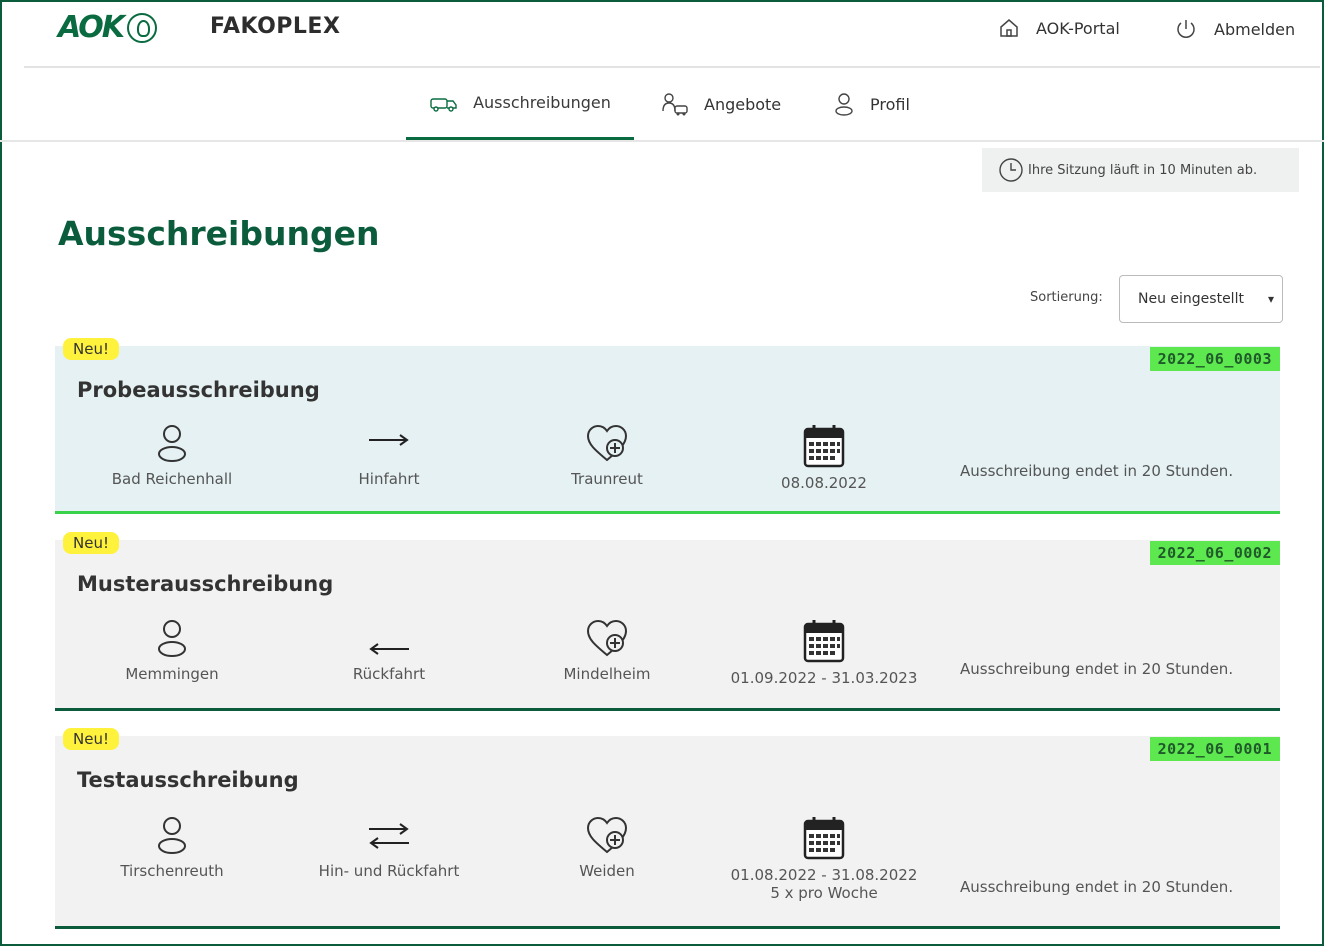  What do you see at coordinates (890, 104) in the screenshot?
I see `tab-profil-label: Profil` at bounding box center [890, 104].